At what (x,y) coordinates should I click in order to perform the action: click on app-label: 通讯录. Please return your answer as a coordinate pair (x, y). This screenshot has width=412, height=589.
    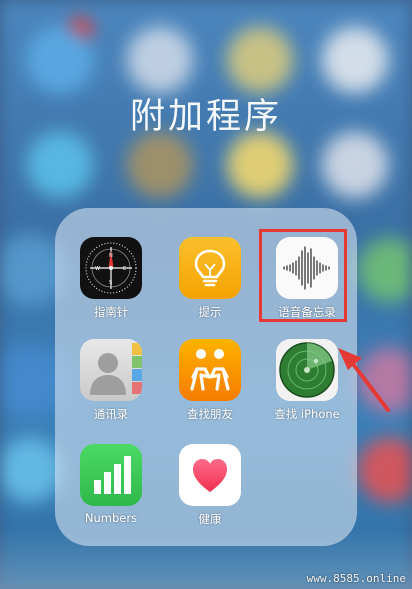
    Looking at the image, I should click on (111, 414).